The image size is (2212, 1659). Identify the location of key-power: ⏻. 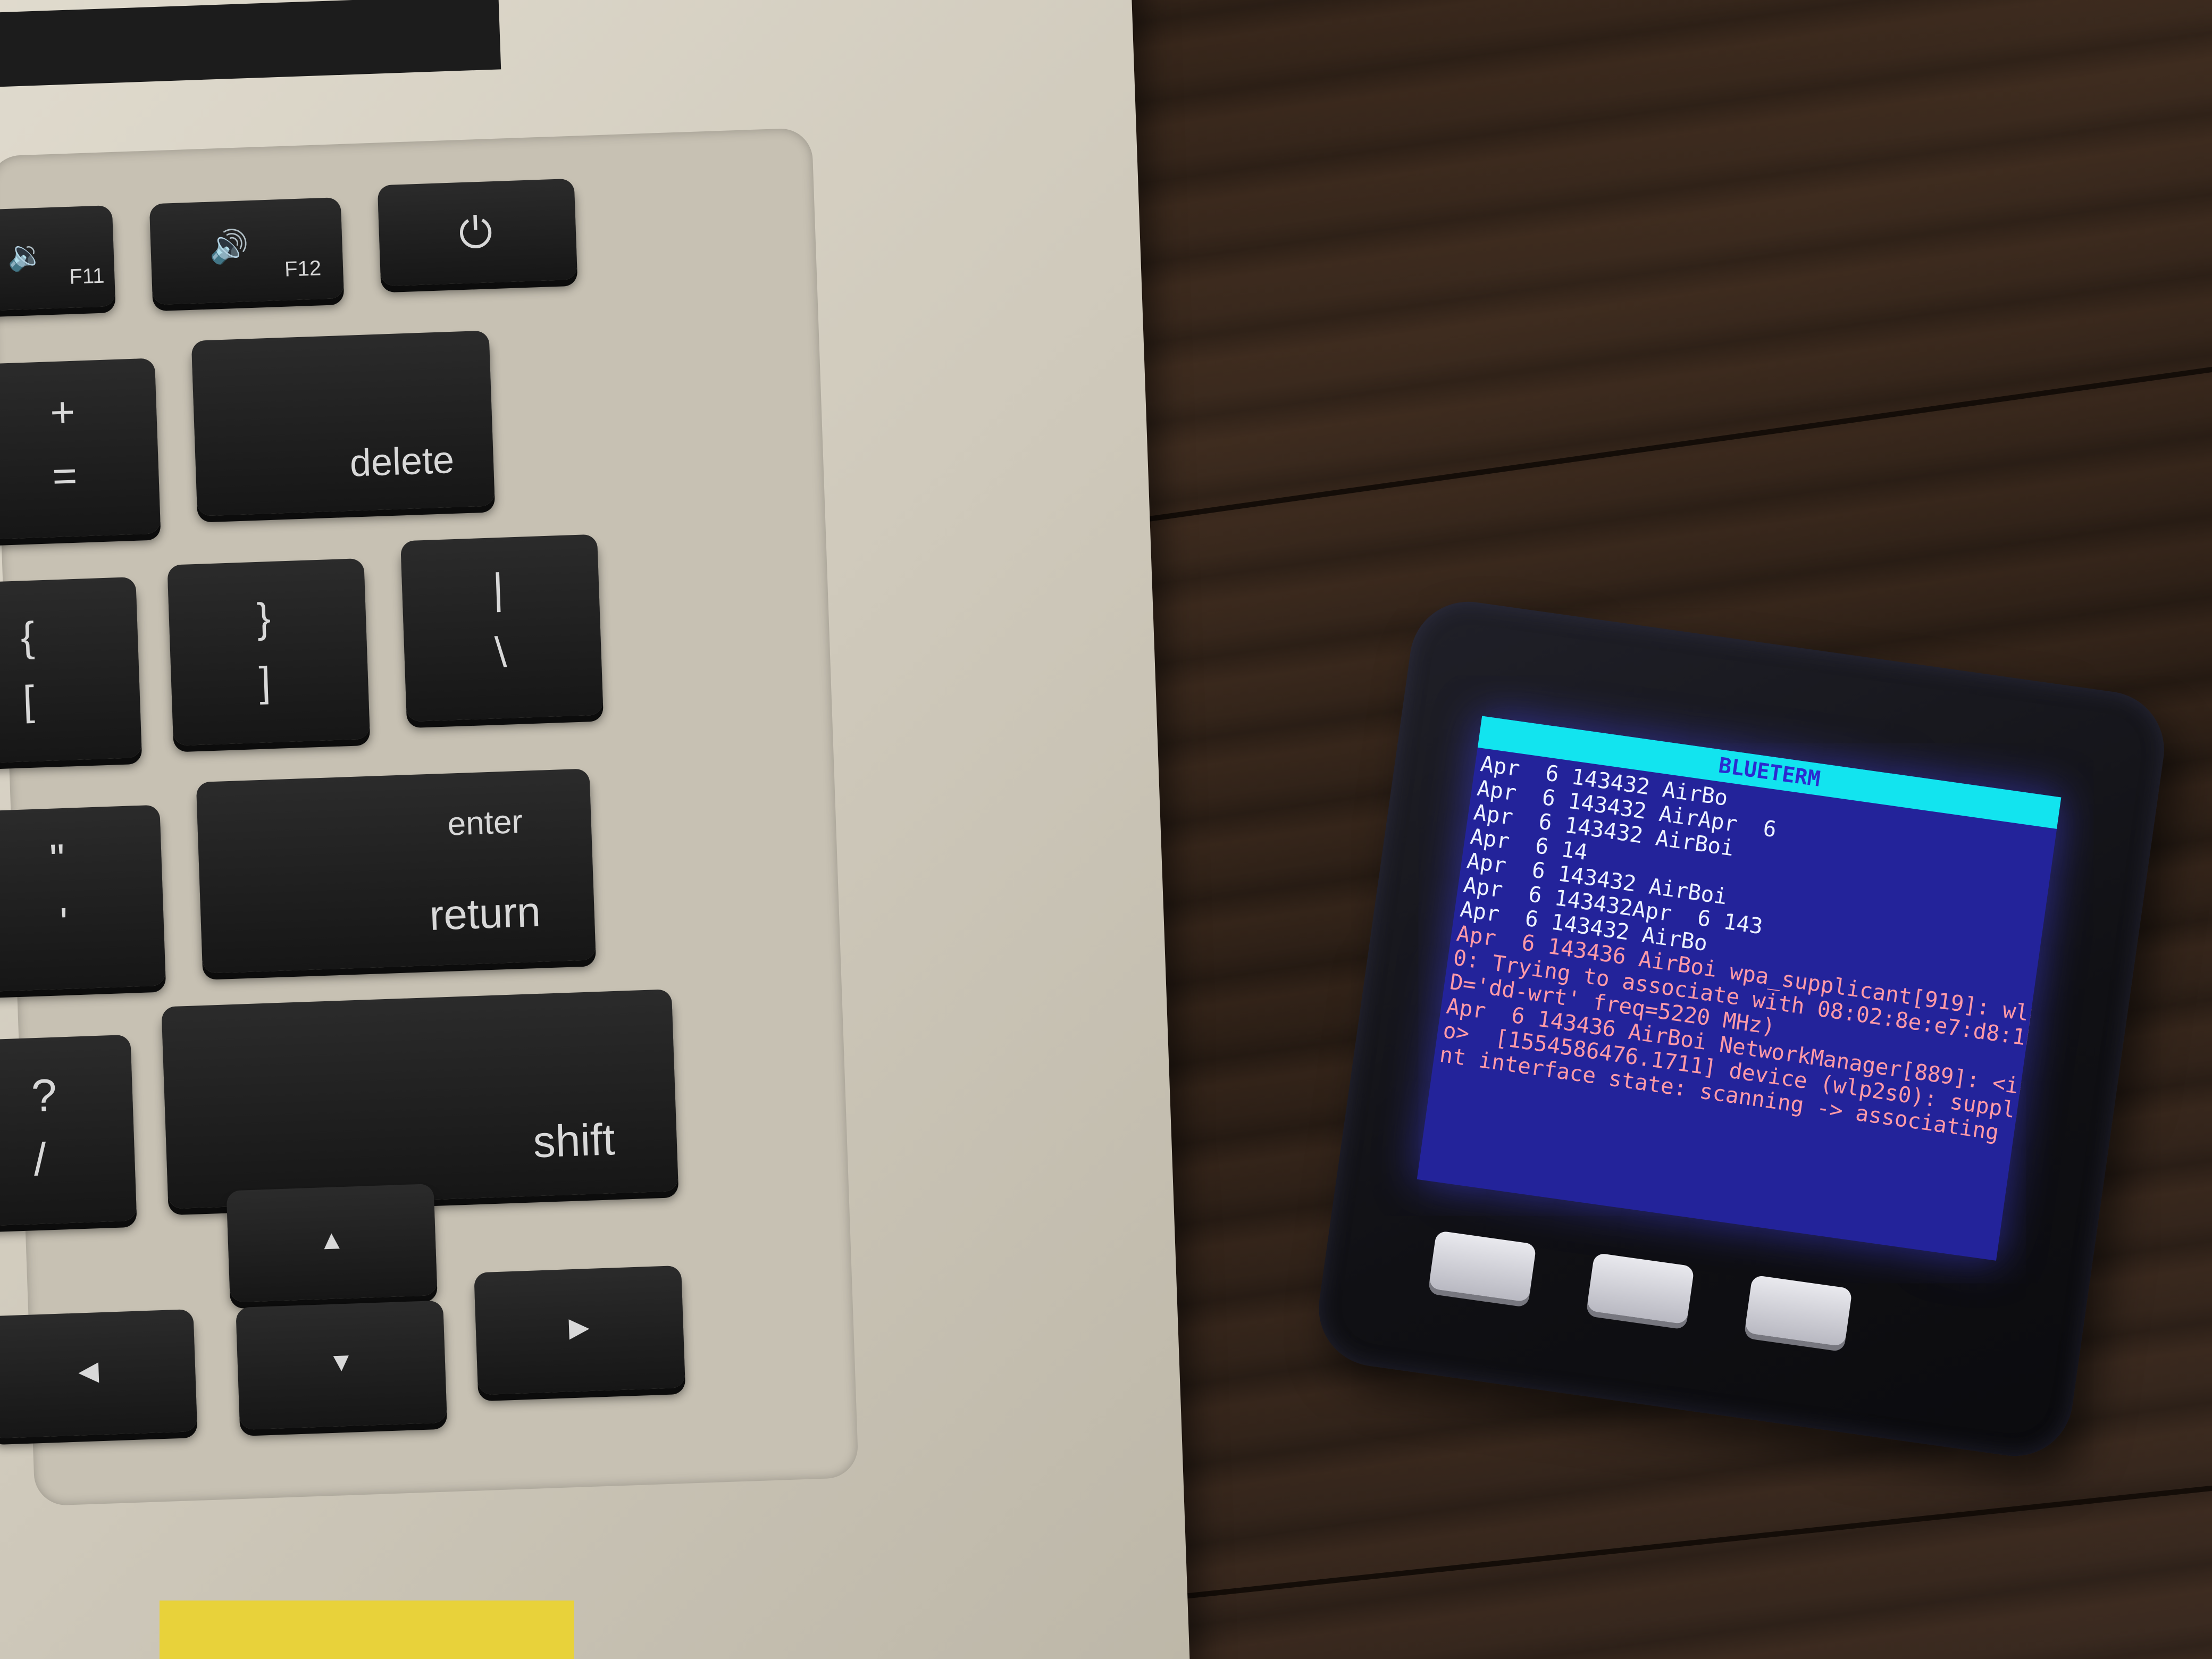
(477, 232).